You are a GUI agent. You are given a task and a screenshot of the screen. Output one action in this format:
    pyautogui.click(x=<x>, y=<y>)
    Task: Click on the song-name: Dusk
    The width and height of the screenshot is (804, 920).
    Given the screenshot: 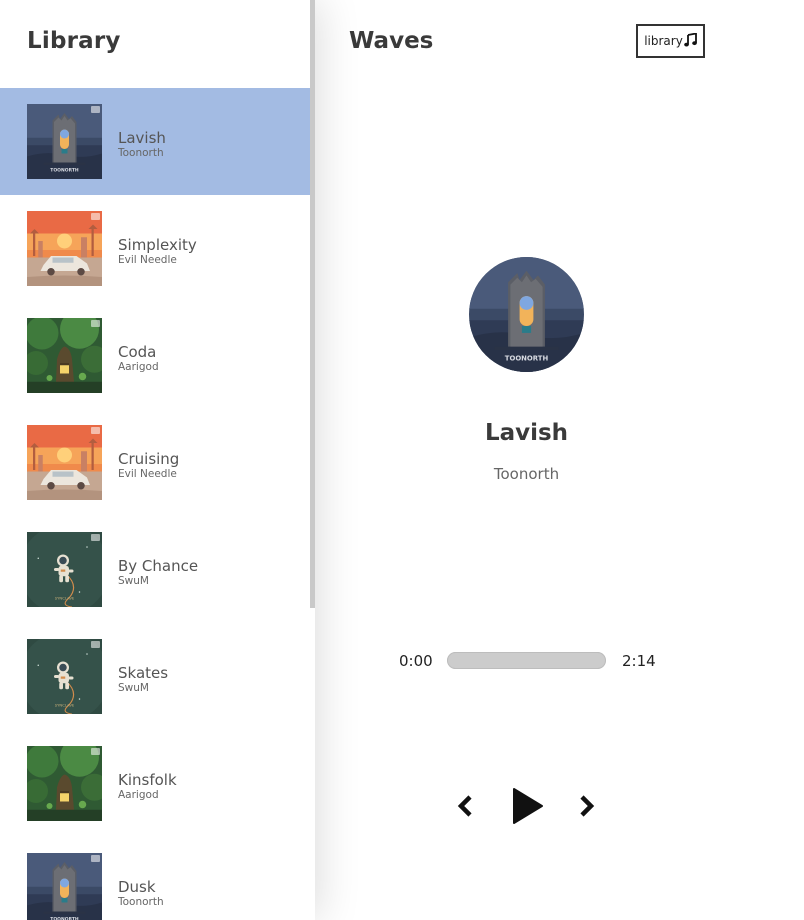 What is the action you would take?
    pyautogui.click(x=137, y=886)
    